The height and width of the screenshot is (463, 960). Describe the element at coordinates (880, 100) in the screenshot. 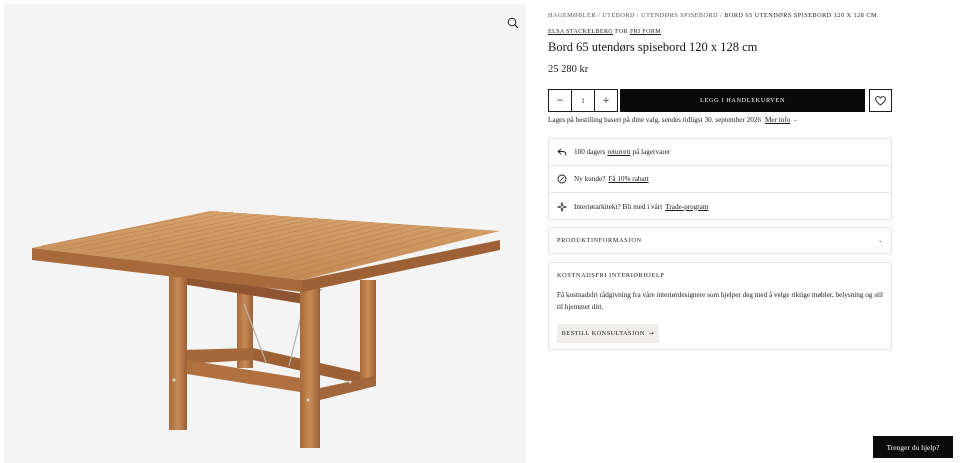

I see `wishlist-heart-icon` at that location.